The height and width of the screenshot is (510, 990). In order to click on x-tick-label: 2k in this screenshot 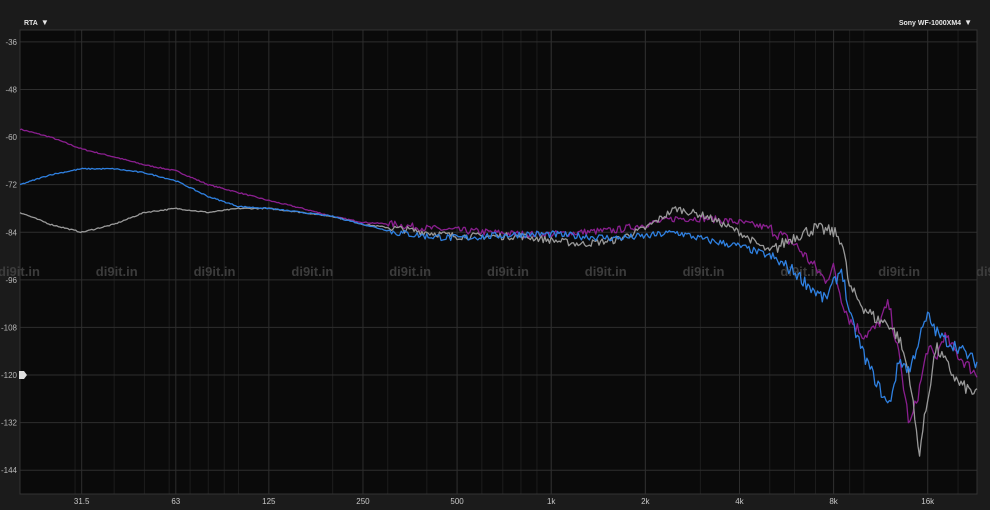, I will do `click(645, 501)`.